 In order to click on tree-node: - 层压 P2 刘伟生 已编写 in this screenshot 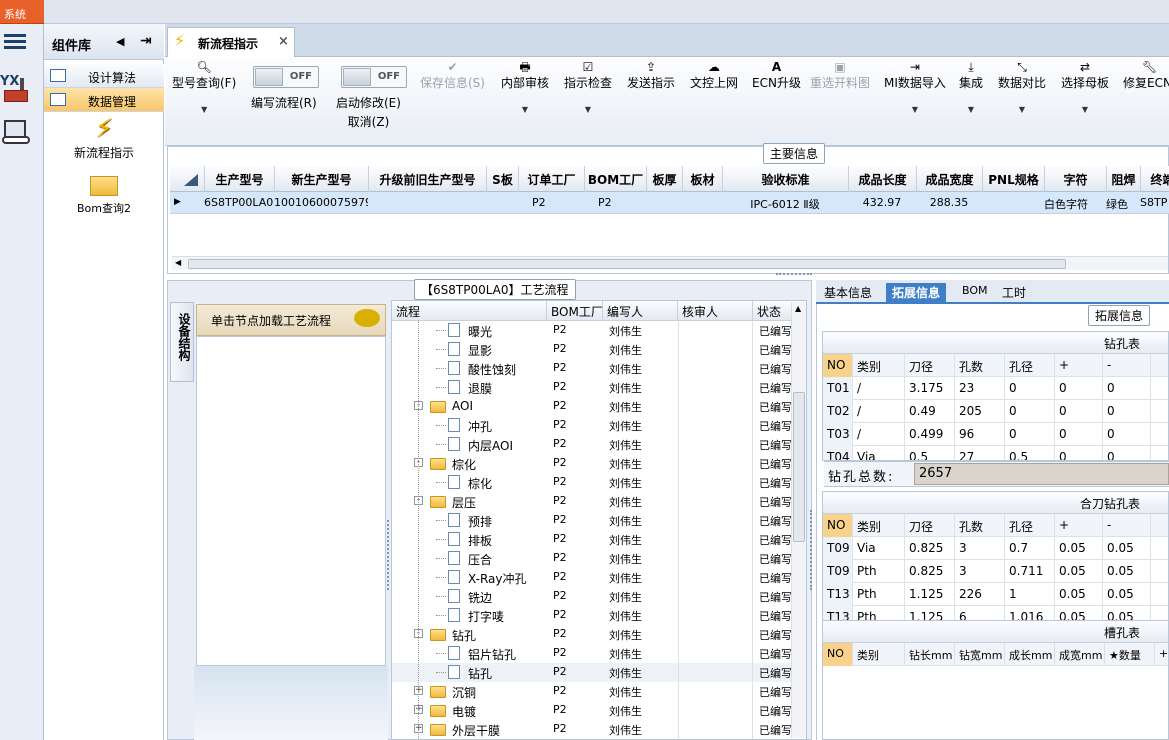, I will do `click(592, 501)`.